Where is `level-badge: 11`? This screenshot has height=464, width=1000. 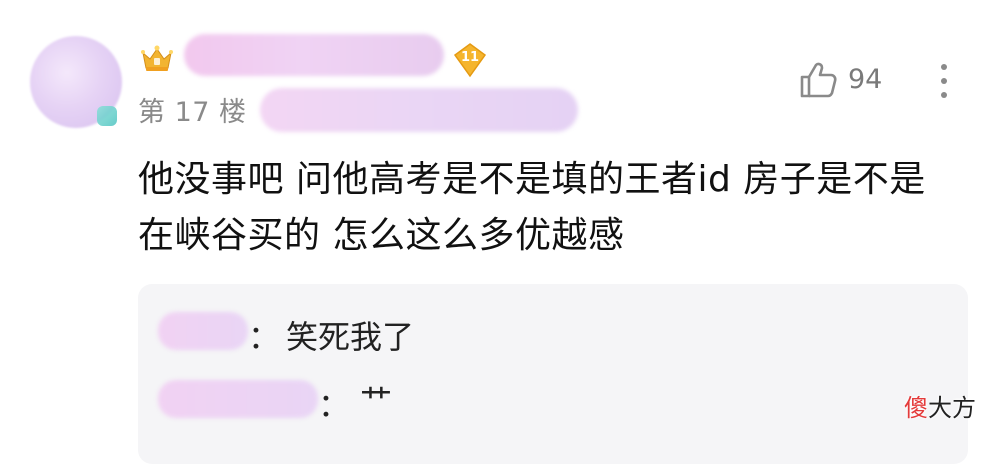
level-badge: 11 is located at coordinates (470, 60).